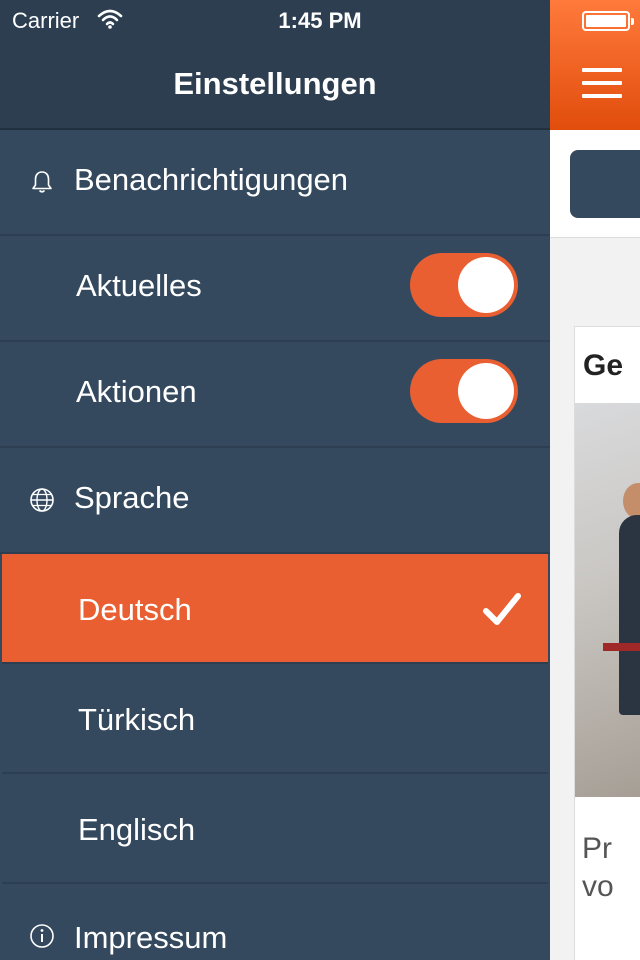 This screenshot has height=960, width=640. What do you see at coordinates (598, 868) in the screenshot?
I see `card-text: Pr vo` at bounding box center [598, 868].